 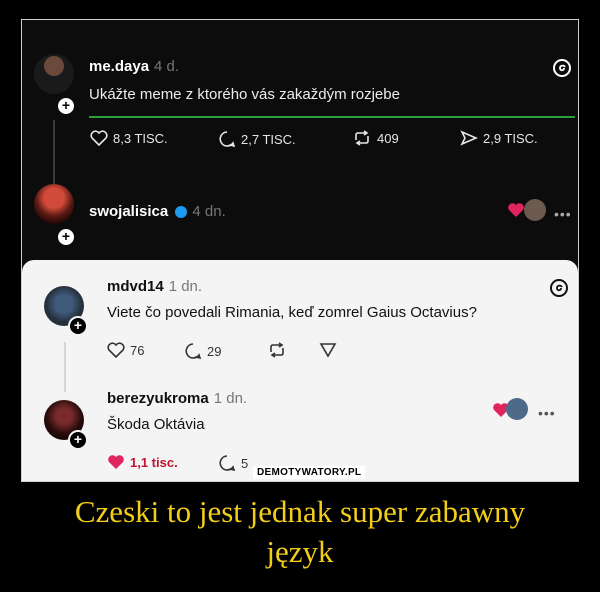 I want to click on share-button, so click(x=328, y=350).